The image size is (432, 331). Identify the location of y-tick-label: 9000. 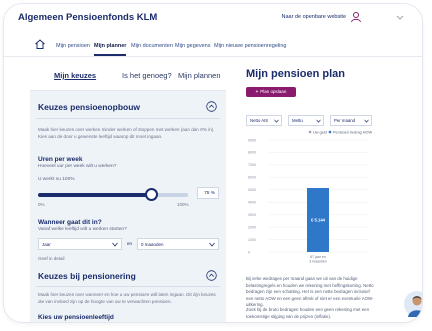
(252, 140).